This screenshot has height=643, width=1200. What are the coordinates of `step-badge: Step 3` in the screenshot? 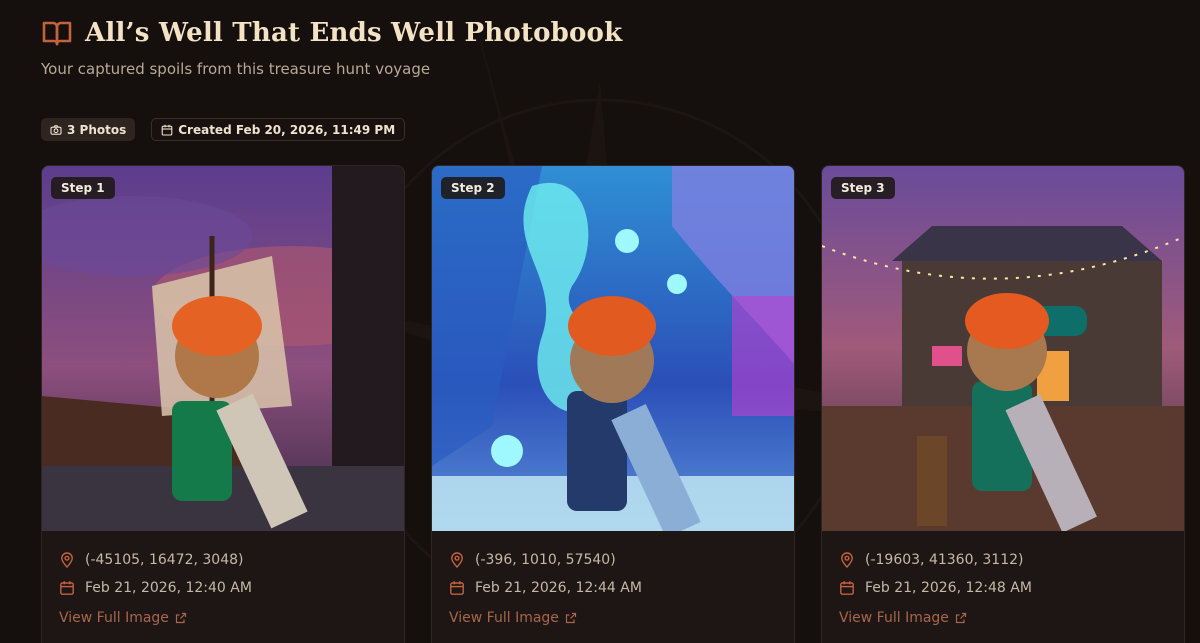 It's located at (863, 188).